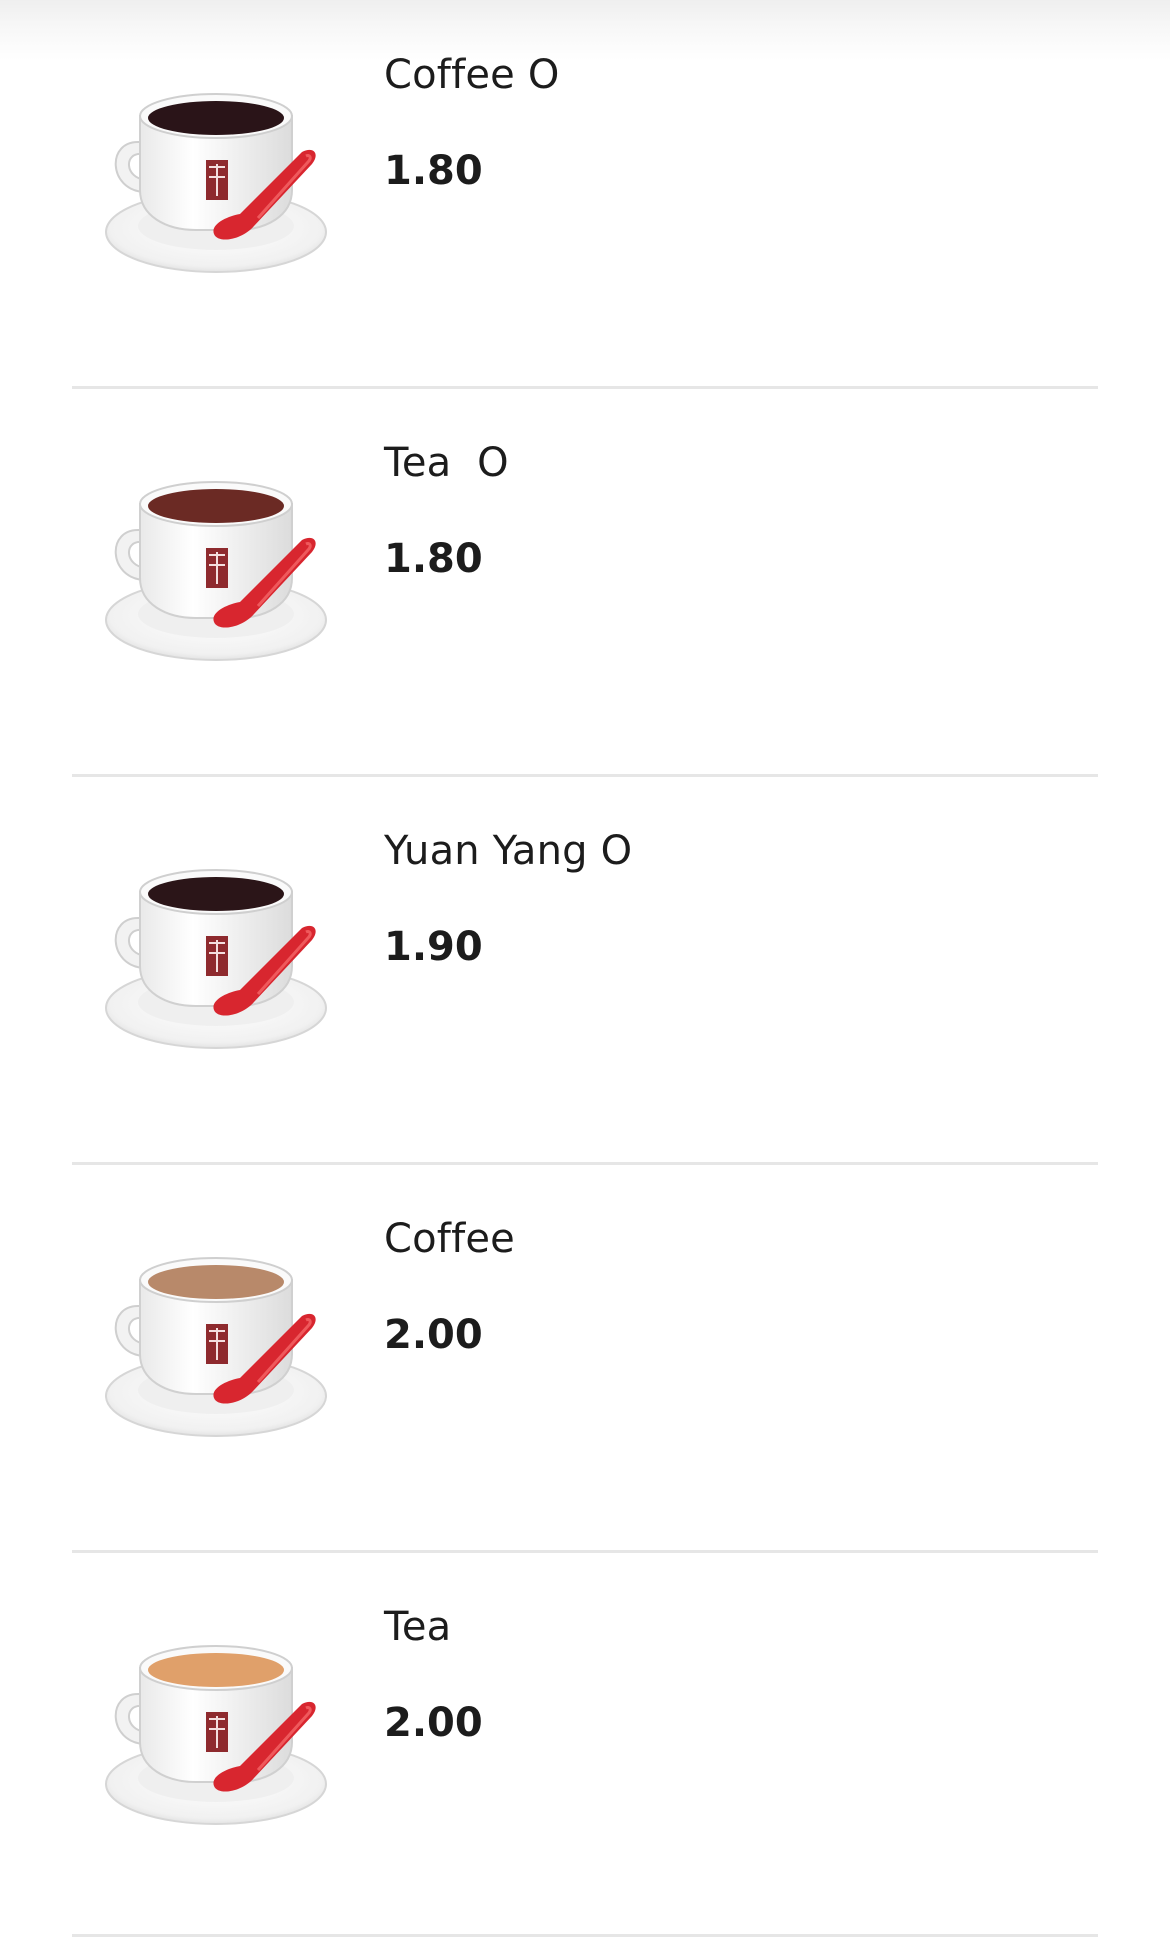 The width and height of the screenshot is (1170, 1940). I want to click on item-name: Tea O, so click(446, 463).